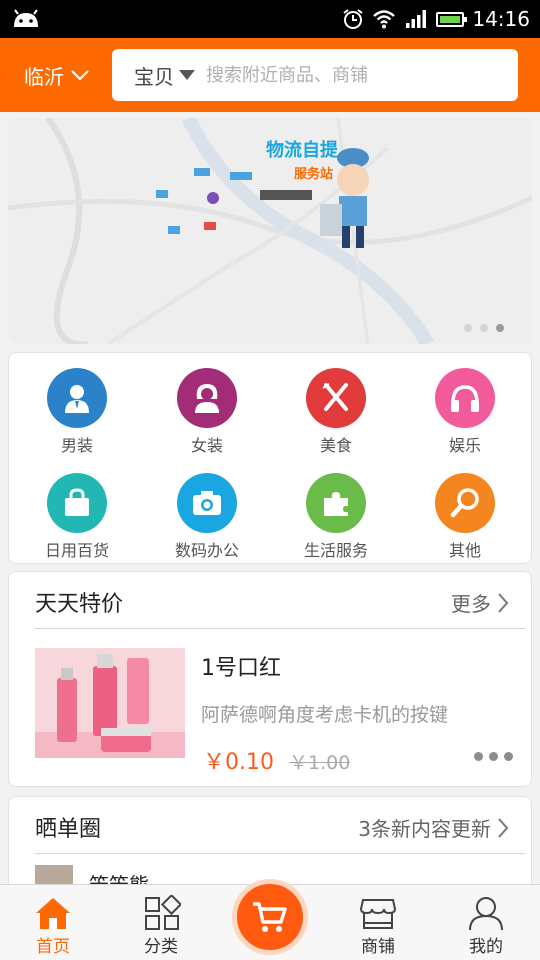  Describe the element at coordinates (79, 604) in the screenshot. I see `daily-deals-title: 天天特价` at that location.